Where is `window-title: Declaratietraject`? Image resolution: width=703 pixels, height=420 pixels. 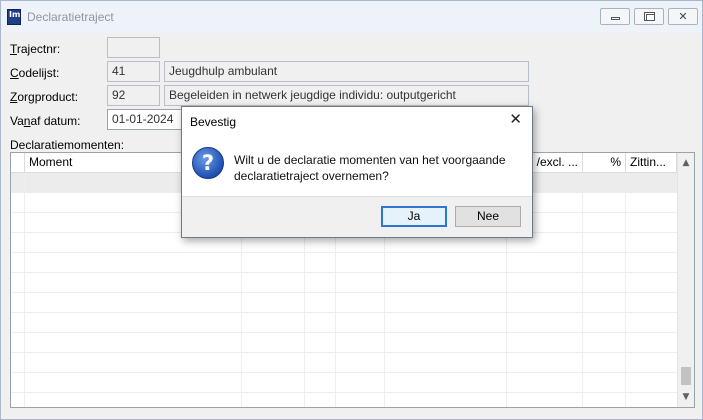 window-title: Declaratietraject is located at coordinates (70, 17).